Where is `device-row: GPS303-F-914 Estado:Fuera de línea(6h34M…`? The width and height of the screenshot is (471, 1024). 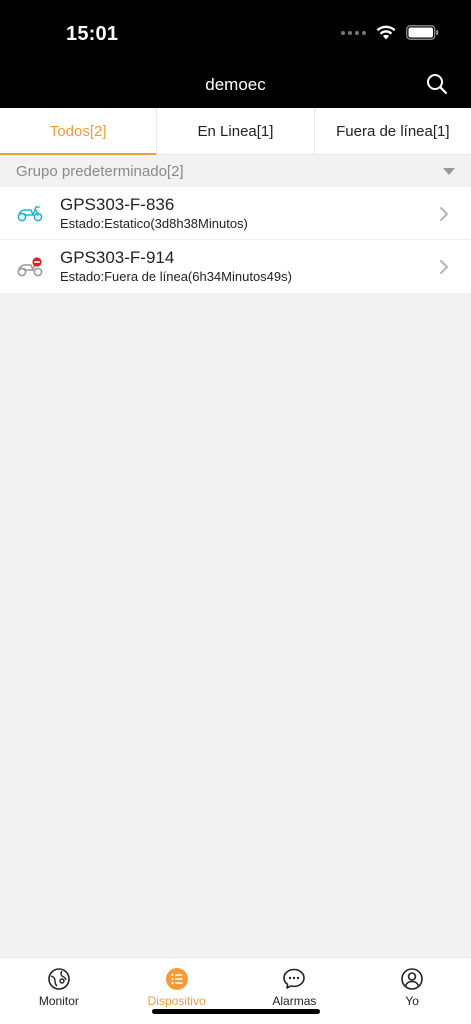
device-row: GPS303-F-914 Estado:Fuera de línea(6h34M… is located at coordinates (235, 266).